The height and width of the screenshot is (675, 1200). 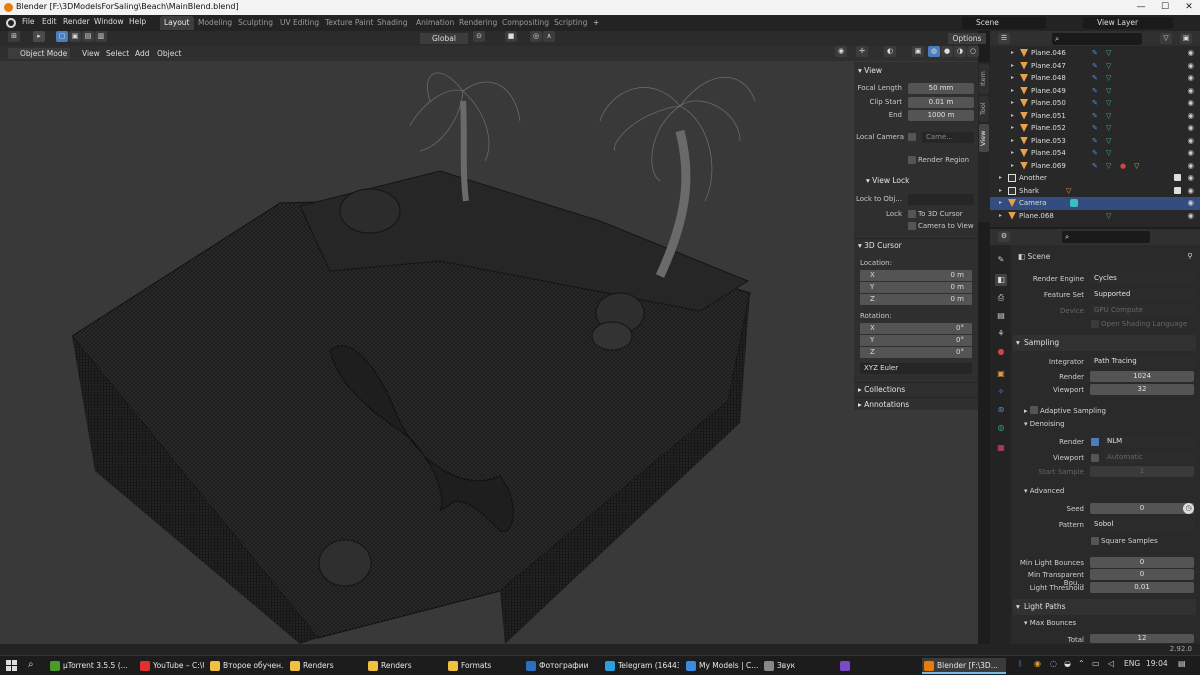 What do you see at coordinates (1081, 663) in the screenshot?
I see `chevron-up-icon: ⌃` at bounding box center [1081, 663].